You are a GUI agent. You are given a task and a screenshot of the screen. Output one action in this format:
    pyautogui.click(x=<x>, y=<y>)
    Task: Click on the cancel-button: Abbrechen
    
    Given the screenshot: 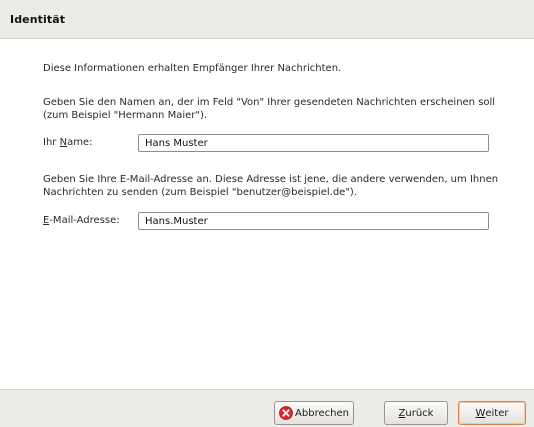 What is the action you would take?
    pyautogui.click(x=314, y=413)
    